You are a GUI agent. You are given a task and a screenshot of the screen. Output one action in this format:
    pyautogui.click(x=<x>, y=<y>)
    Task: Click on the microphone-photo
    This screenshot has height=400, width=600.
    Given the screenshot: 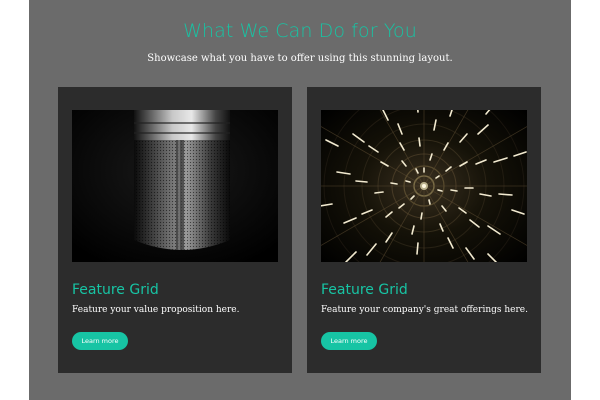 What is the action you would take?
    pyautogui.click(x=175, y=186)
    